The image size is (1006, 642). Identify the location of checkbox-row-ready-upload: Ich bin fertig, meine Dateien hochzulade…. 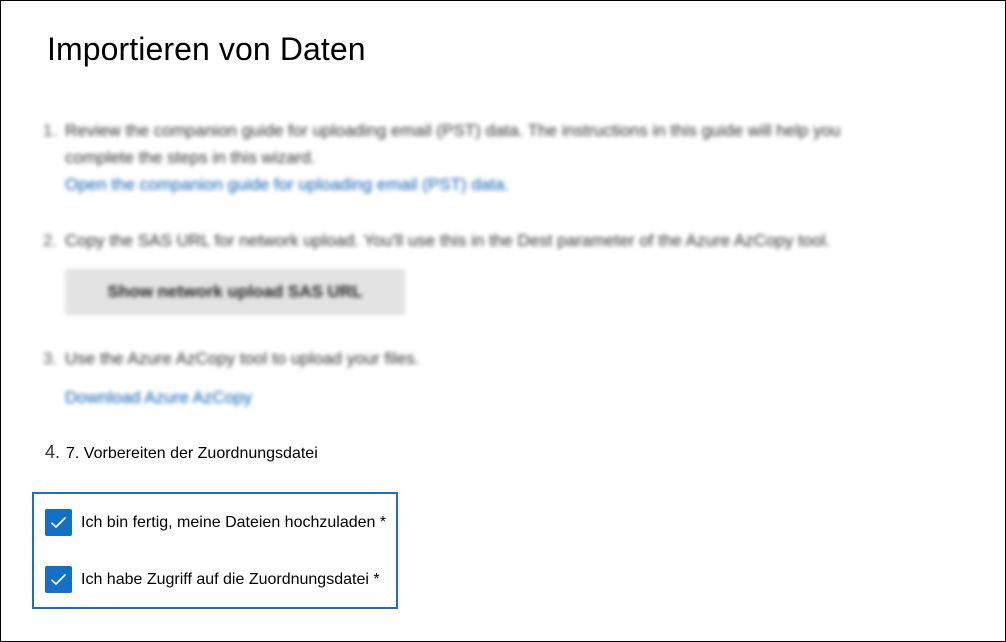
(215, 522).